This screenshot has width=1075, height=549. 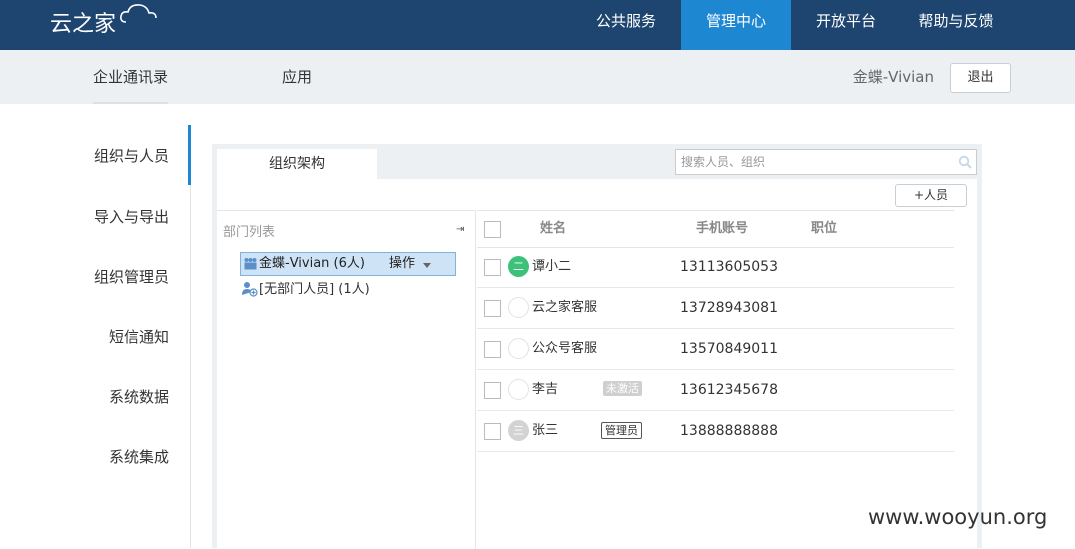 What do you see at coordinates (564, 349) in the screenshot?
I see `person-name: 公众号客服` at bounding box center [564, 349].